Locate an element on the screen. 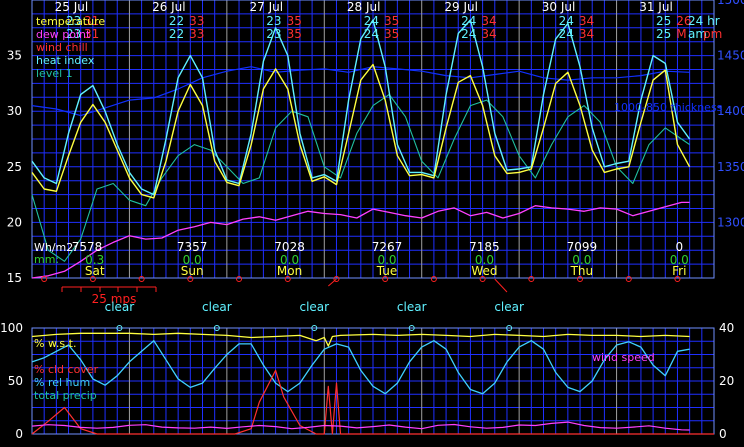 Image resolution: width=744 pixels, height=447 pixels. bottom-left-tick-label: 50 is located at coordinates (15, 381).